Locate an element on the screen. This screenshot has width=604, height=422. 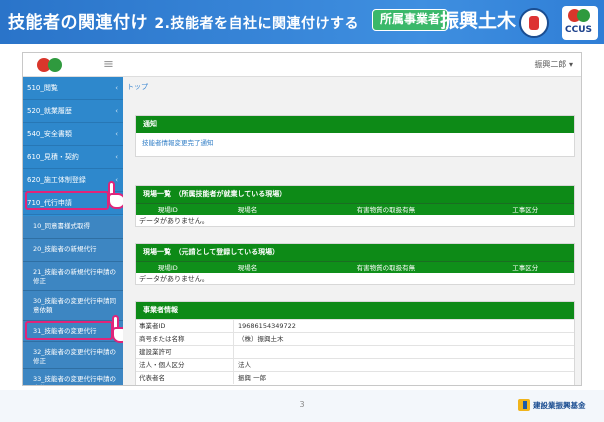
sites-working-title: 現場一覧 （所属技能者が就業している現場） is located at coordinates (355, 194).